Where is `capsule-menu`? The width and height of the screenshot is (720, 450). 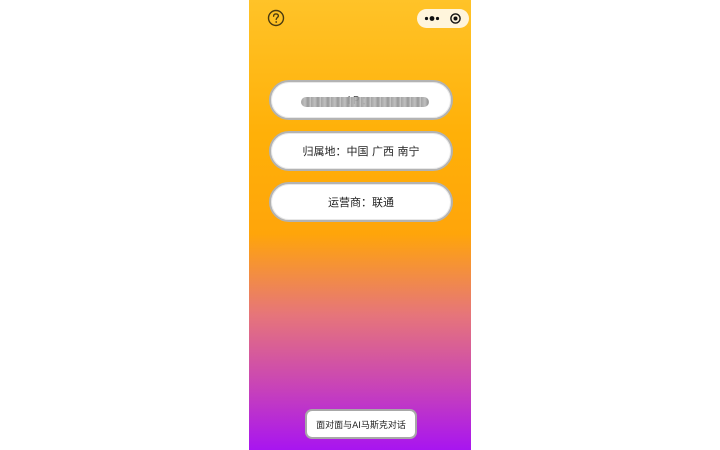
capsule-menu is located at coordinates (443, 18).